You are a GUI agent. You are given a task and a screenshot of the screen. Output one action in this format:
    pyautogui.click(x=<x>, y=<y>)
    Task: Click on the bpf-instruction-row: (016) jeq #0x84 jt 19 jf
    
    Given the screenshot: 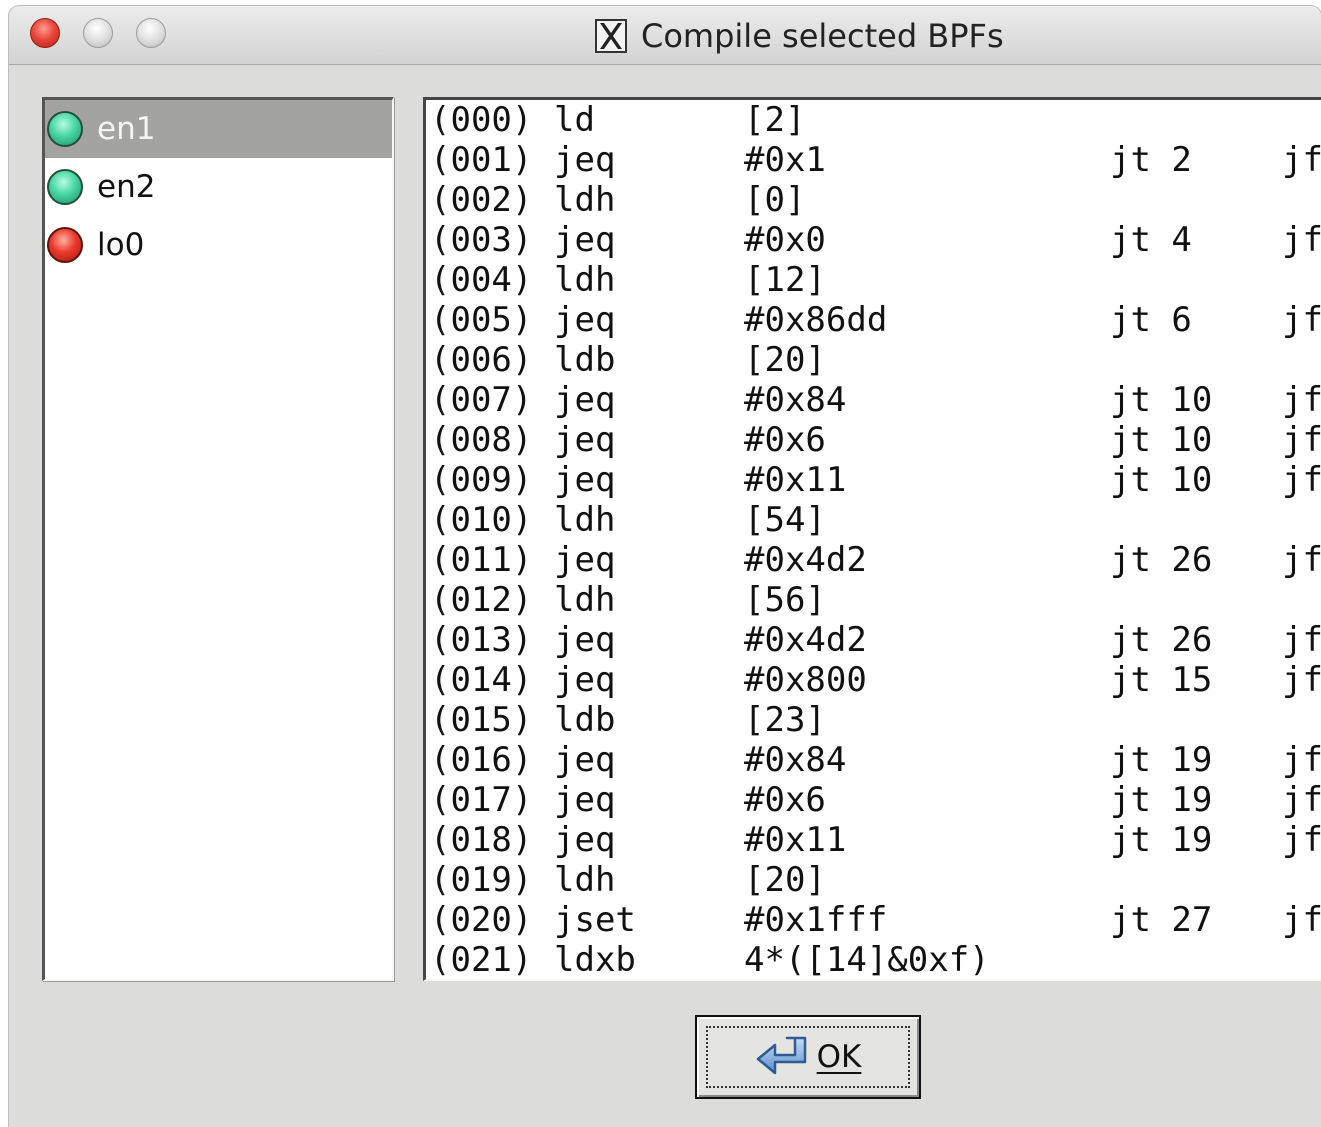 What is the action you would take?
    pyautogui.click(x=873, y=760)
    